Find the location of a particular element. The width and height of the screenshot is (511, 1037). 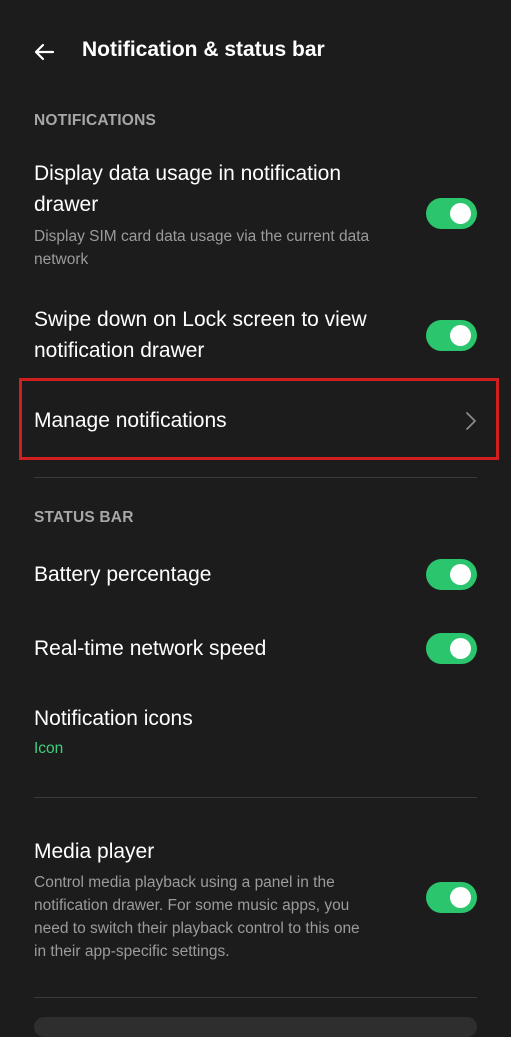

arrow-left-icon is located at coordinates (44, 52).